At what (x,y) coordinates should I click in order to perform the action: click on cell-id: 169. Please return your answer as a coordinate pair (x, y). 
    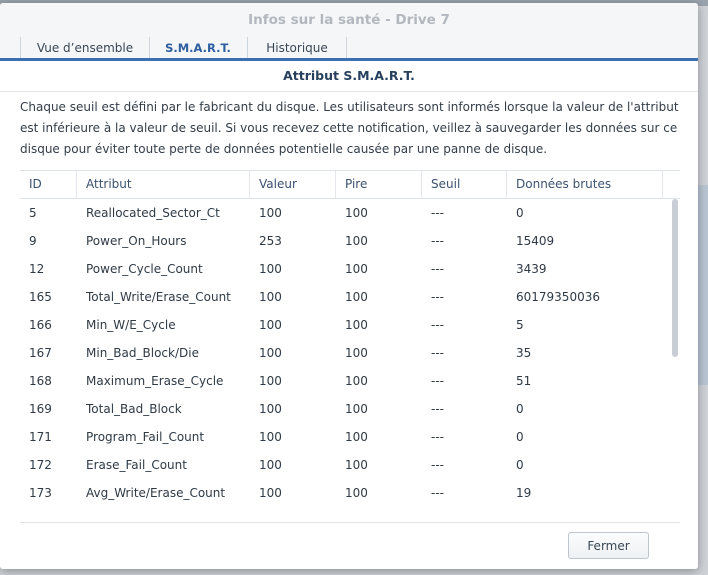
    Looking at the image, I should click on (40, 409).